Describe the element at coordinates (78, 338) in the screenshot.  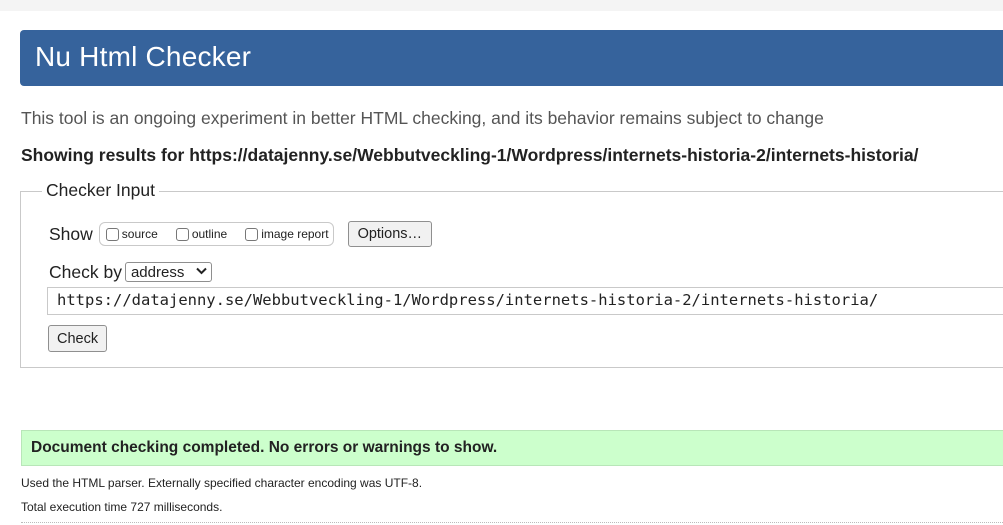
I see `check-button: Check` at that location.